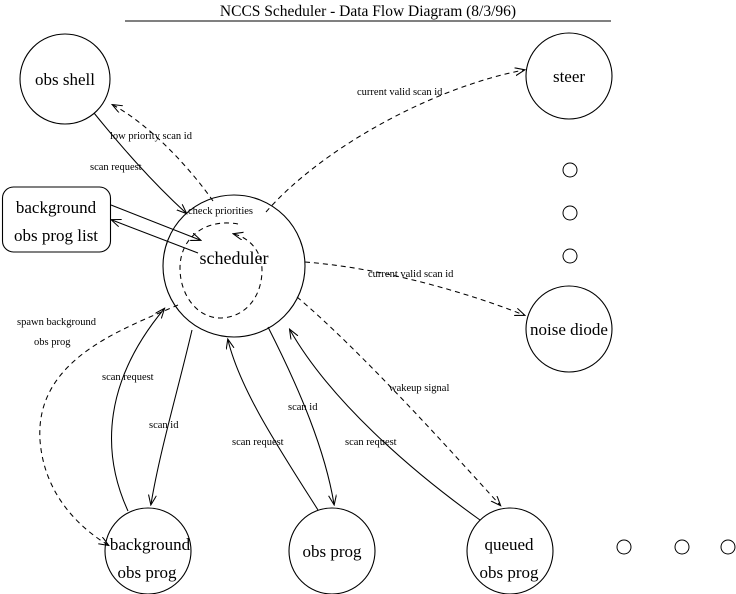  Describe the element at coordinates (400, 92) in the screenshot. I see `edge-label-current-valid-scan-id-steer: current valid scan id` at that location.